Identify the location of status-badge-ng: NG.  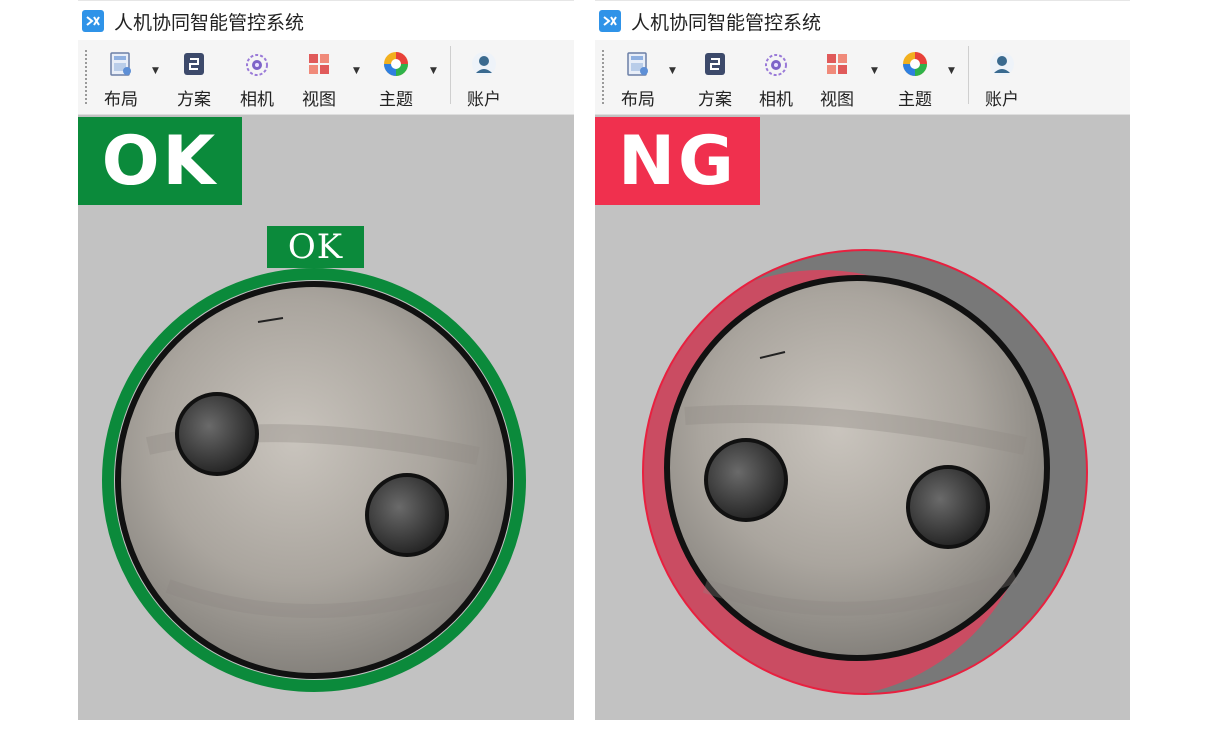
(677, 161).